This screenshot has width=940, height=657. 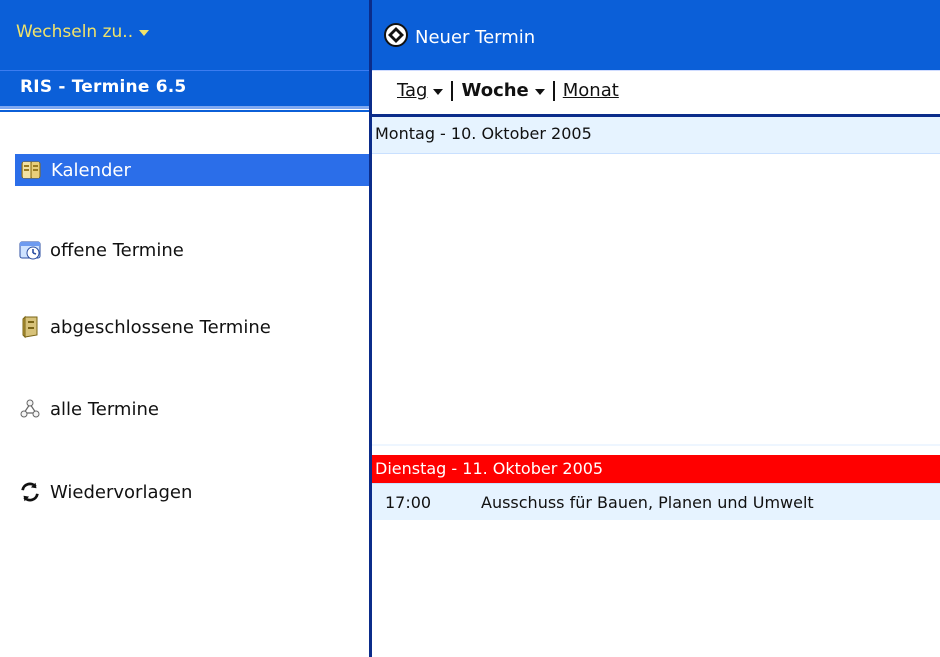 I want to click on sidebar-item-alle-termine: alle Termine, so click(x=88, y=409).